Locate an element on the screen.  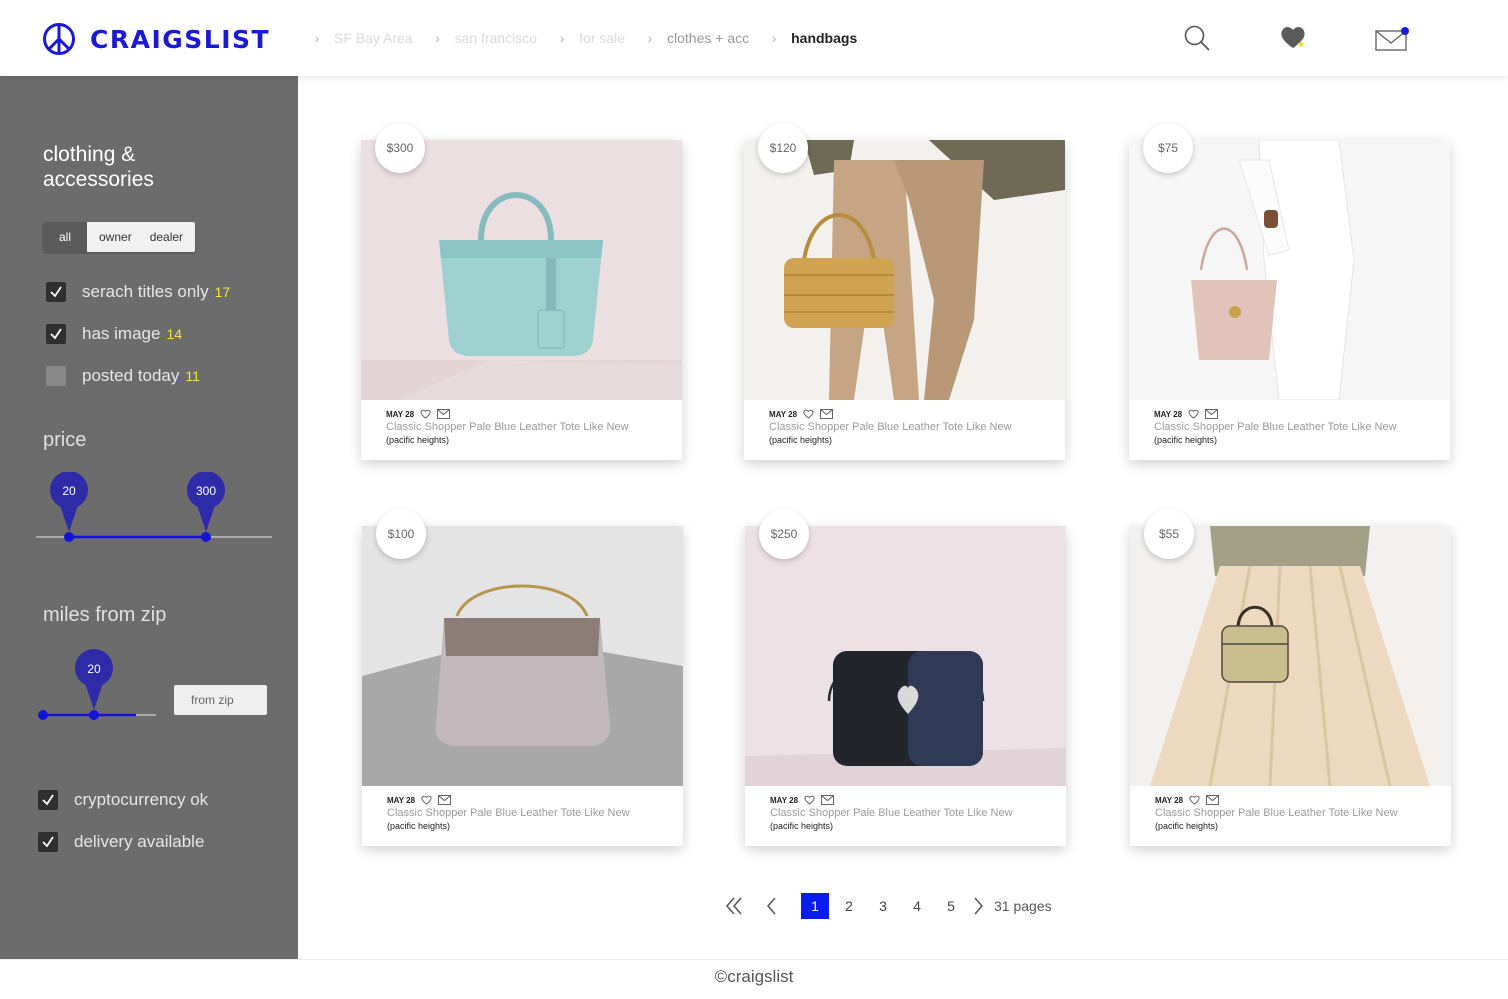
category-title: clothing & accessories is located at coordinates (98, 167).